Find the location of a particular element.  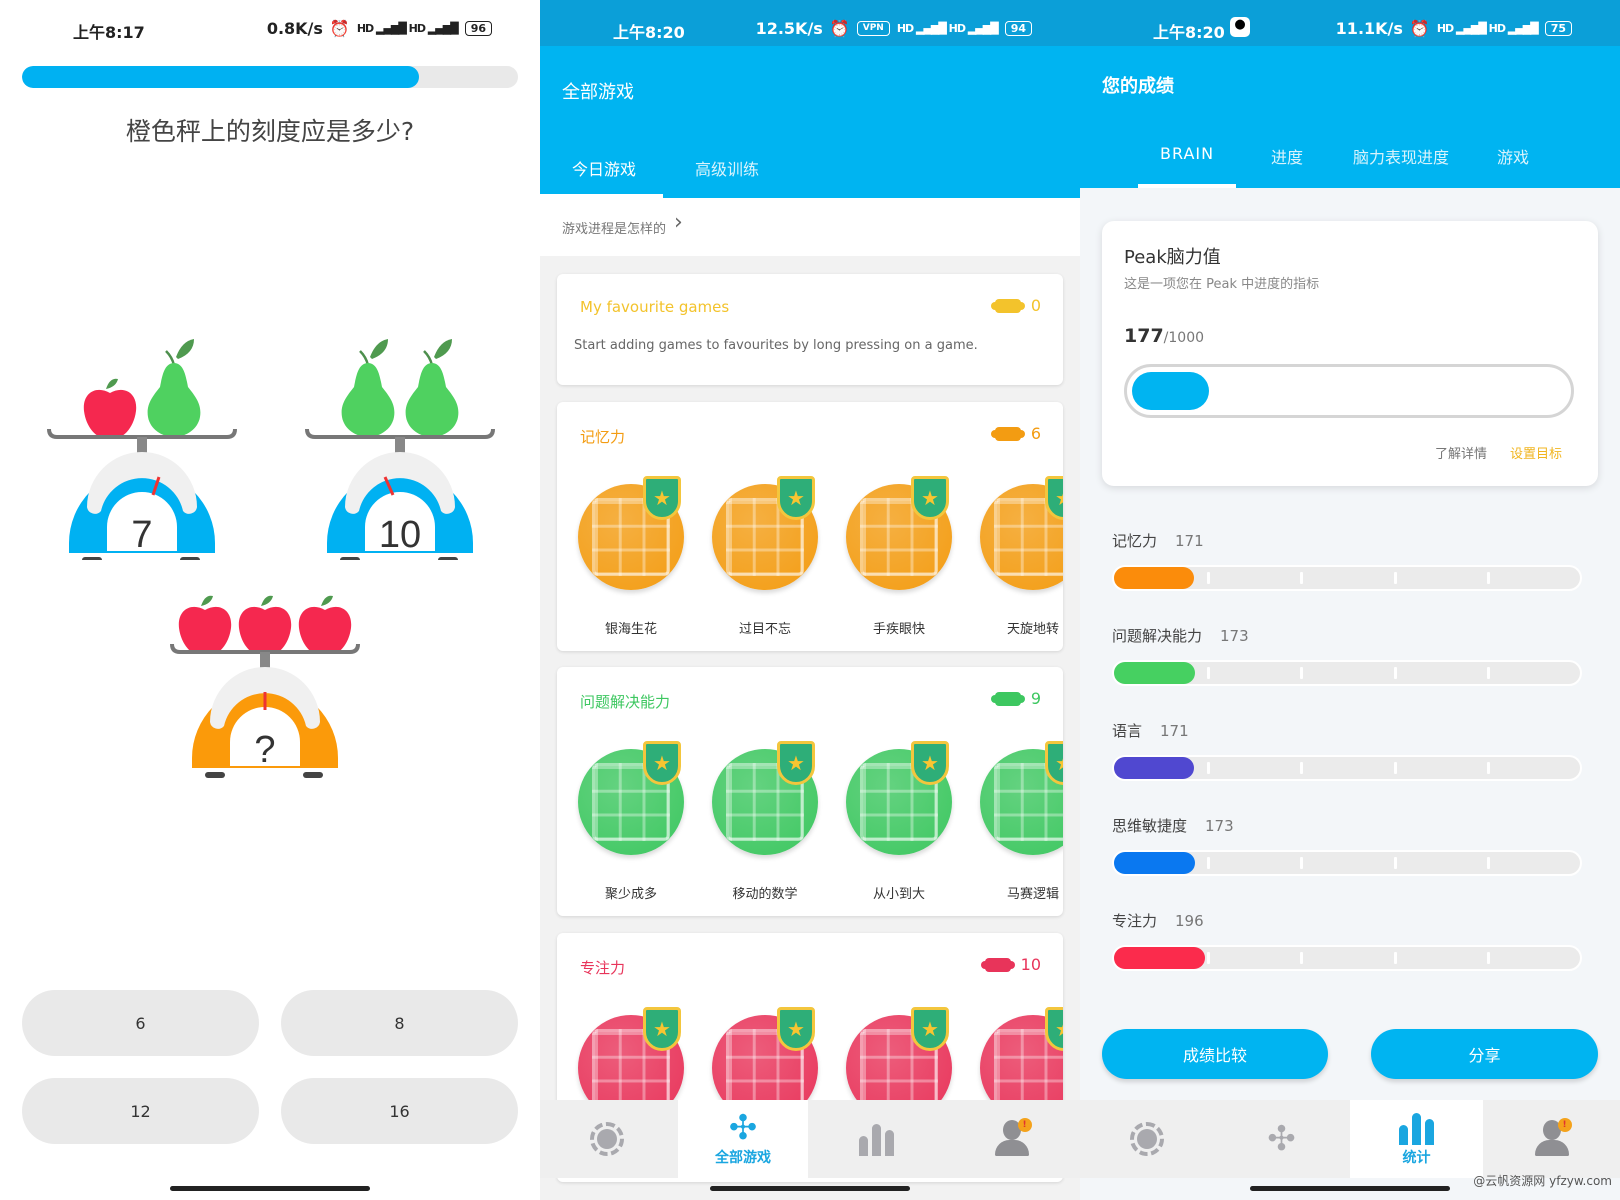

game-tile: ★ 聚少成多 is located at coordinates (631, 821).